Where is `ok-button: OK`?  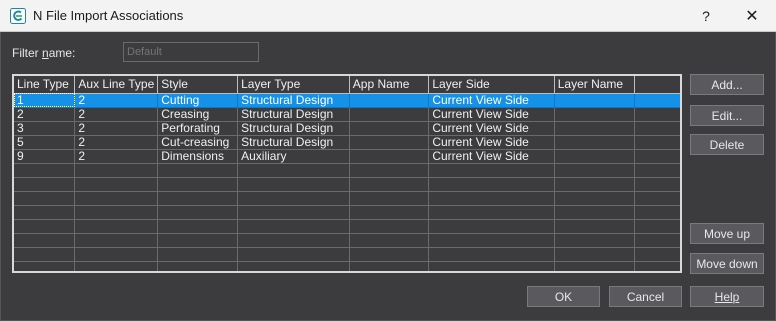
ok-button: OK is located at coordinates (563, 296).